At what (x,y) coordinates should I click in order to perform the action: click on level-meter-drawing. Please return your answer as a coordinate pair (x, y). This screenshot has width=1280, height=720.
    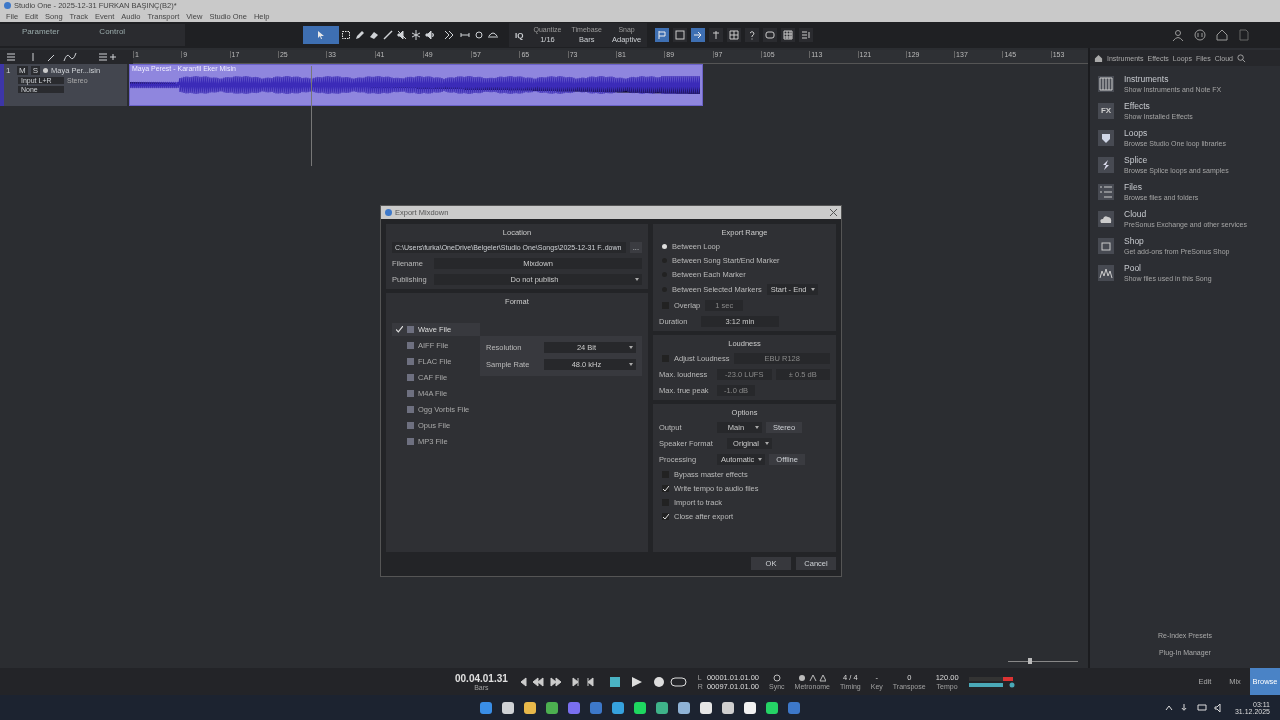
    Looking at the image, I should click on (992, 681).